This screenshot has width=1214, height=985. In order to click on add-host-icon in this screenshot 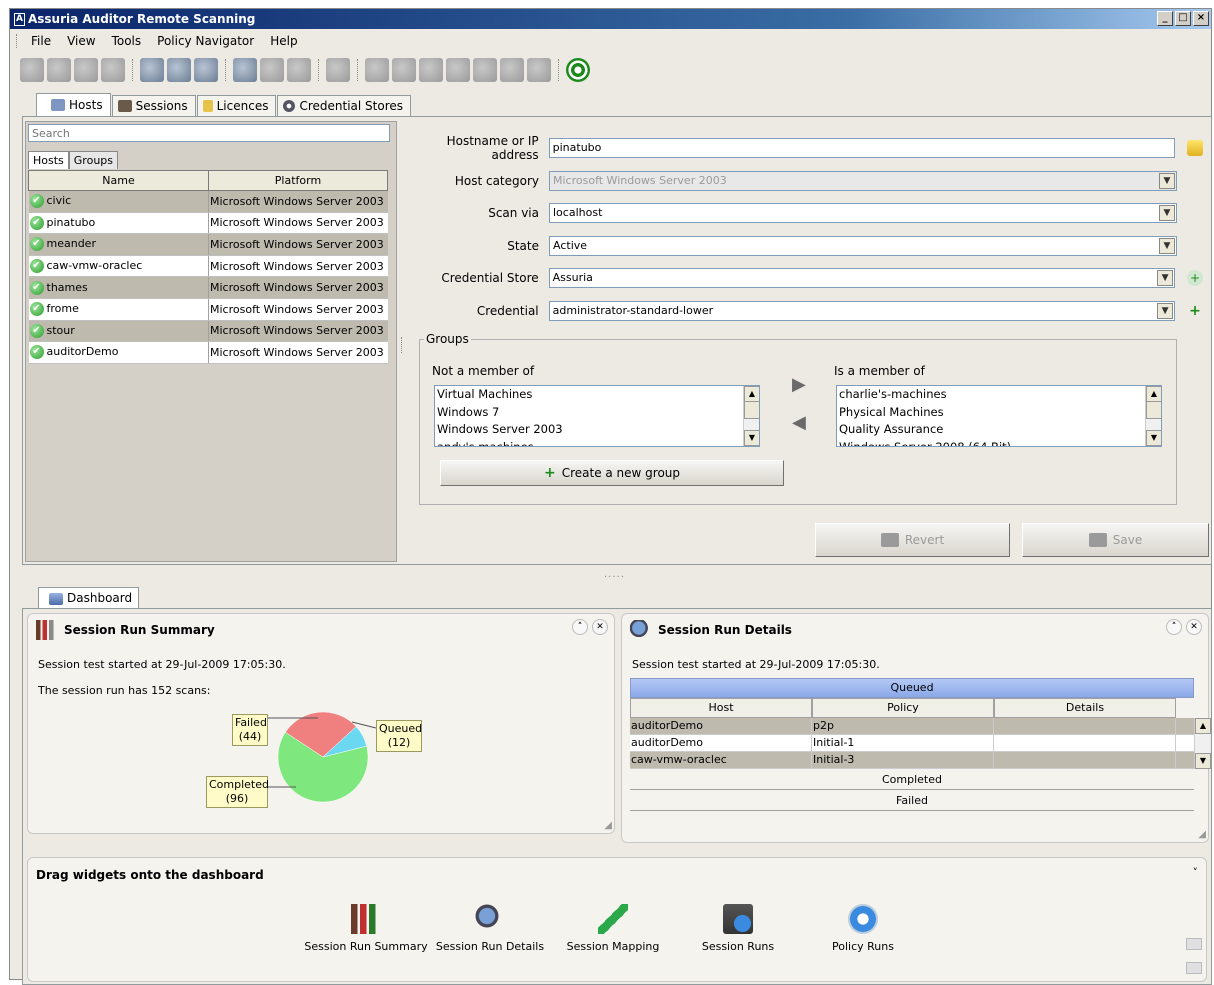, I will do `click(152, 70)`.